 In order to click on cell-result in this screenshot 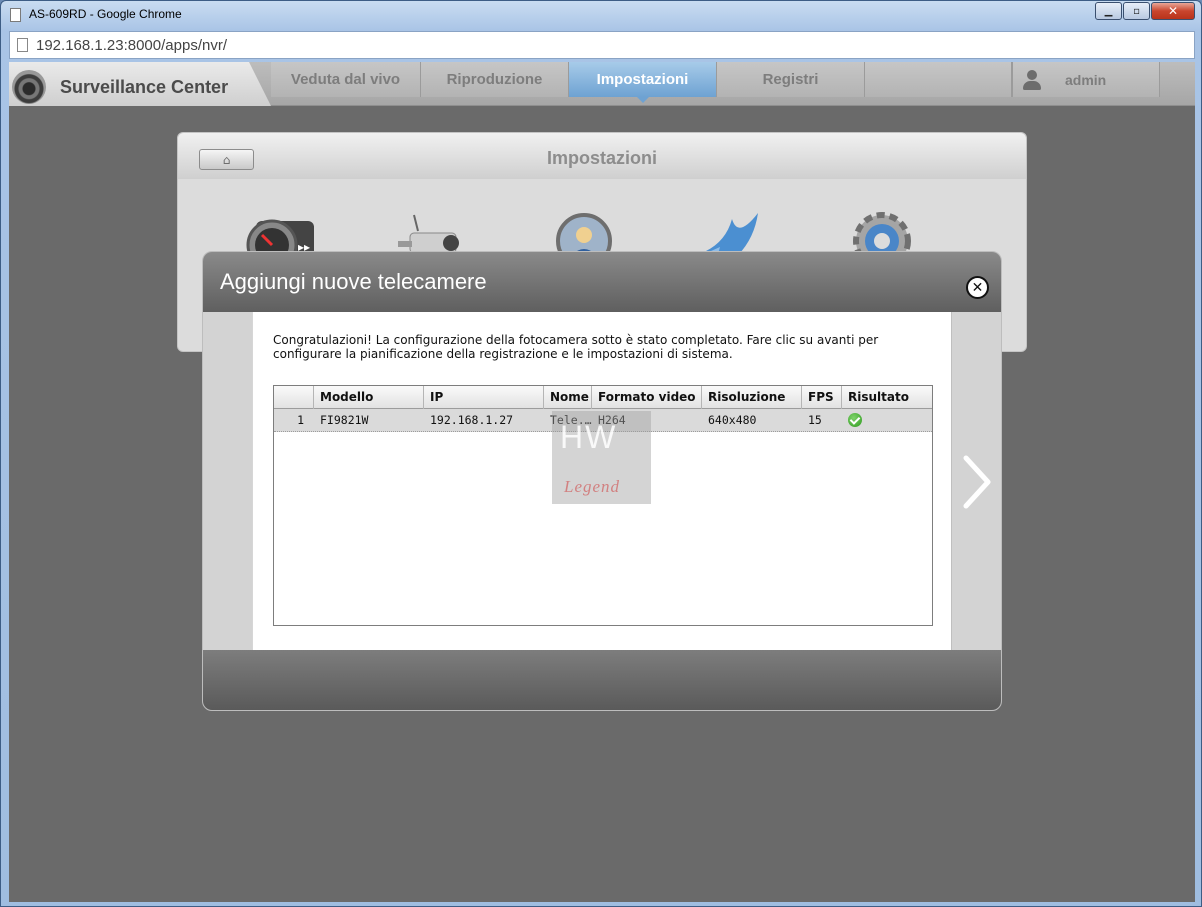, I will do `click(887, 420)`.